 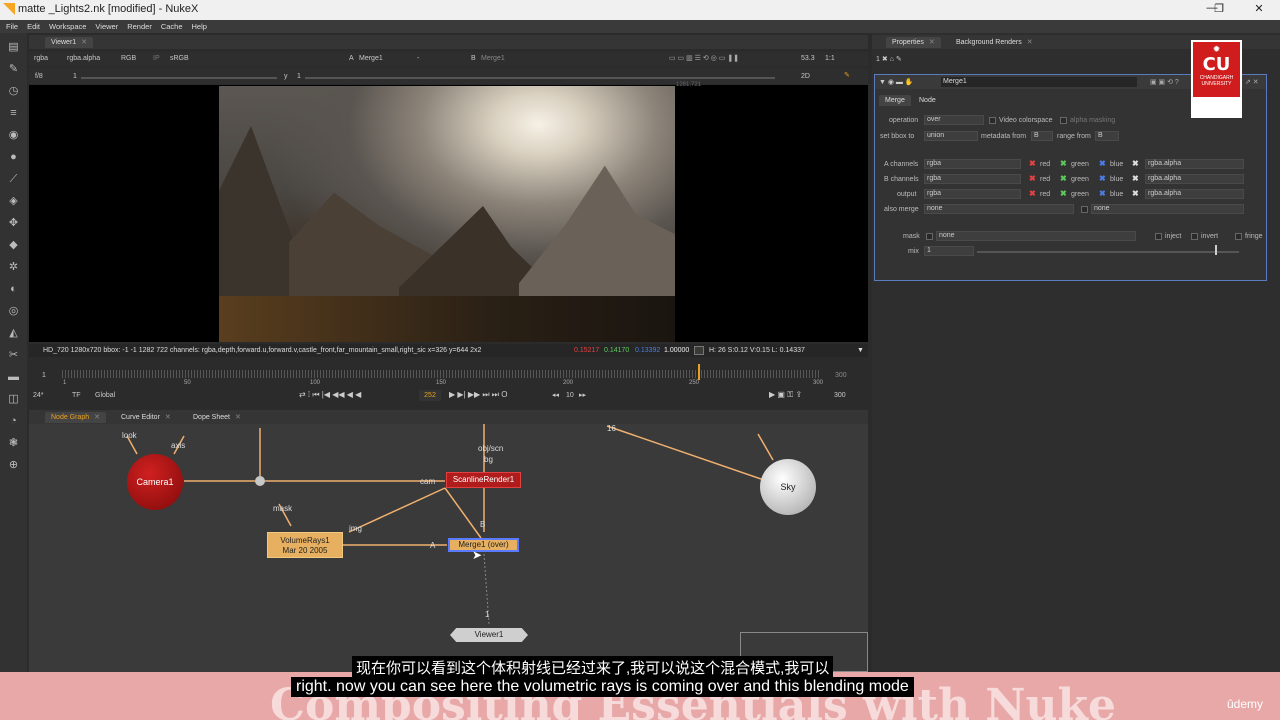 What do you see at coordinates (13, 113) in the screenshot?
I see `channel-tools-icon: ≡` at bounding box center [13, 113].